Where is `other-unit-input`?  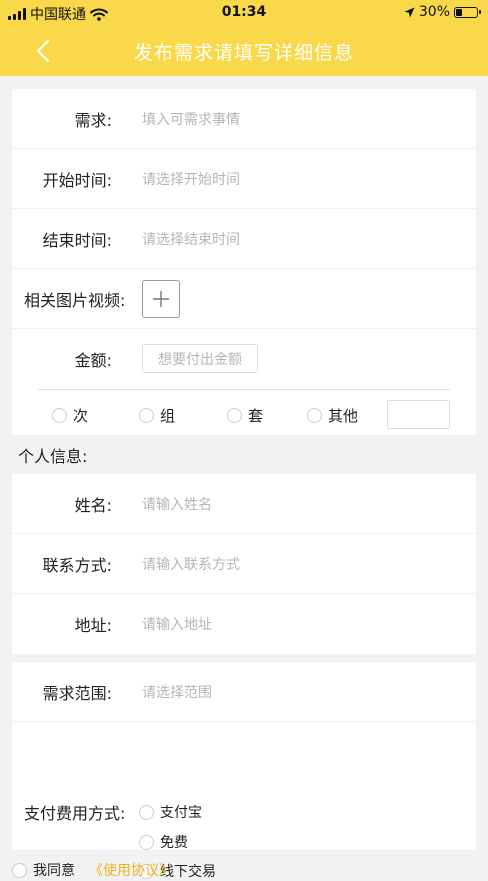
other-unit-input is located at coordinates (418, 414).